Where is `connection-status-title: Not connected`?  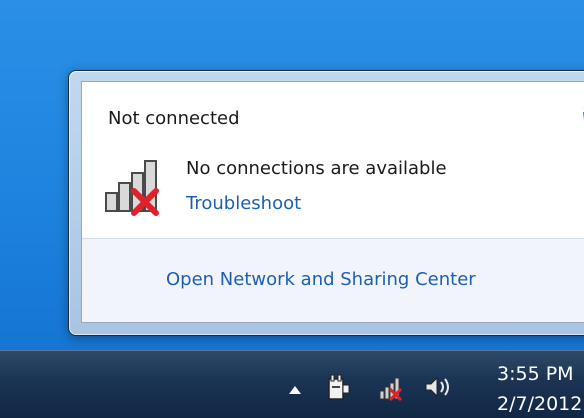
connection-status-title: Not connected is located at coordinates (174, 118).